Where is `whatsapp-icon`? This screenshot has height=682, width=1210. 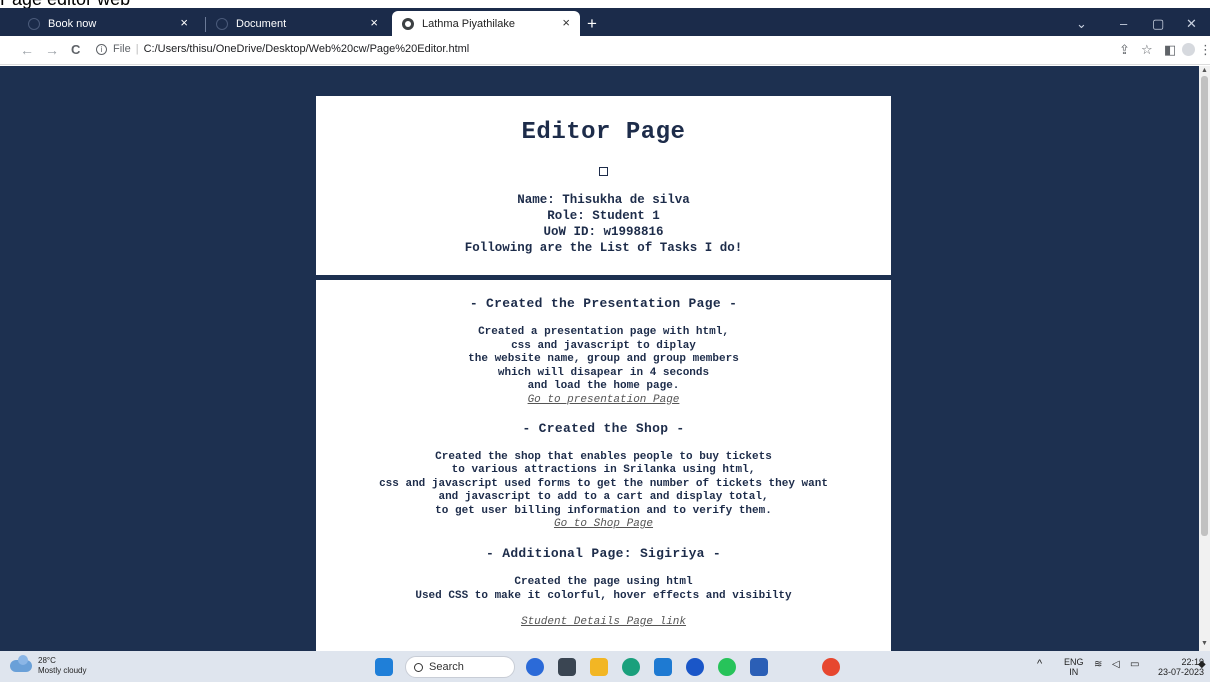
whatsapp-icon is located at coordinates (727, 667).